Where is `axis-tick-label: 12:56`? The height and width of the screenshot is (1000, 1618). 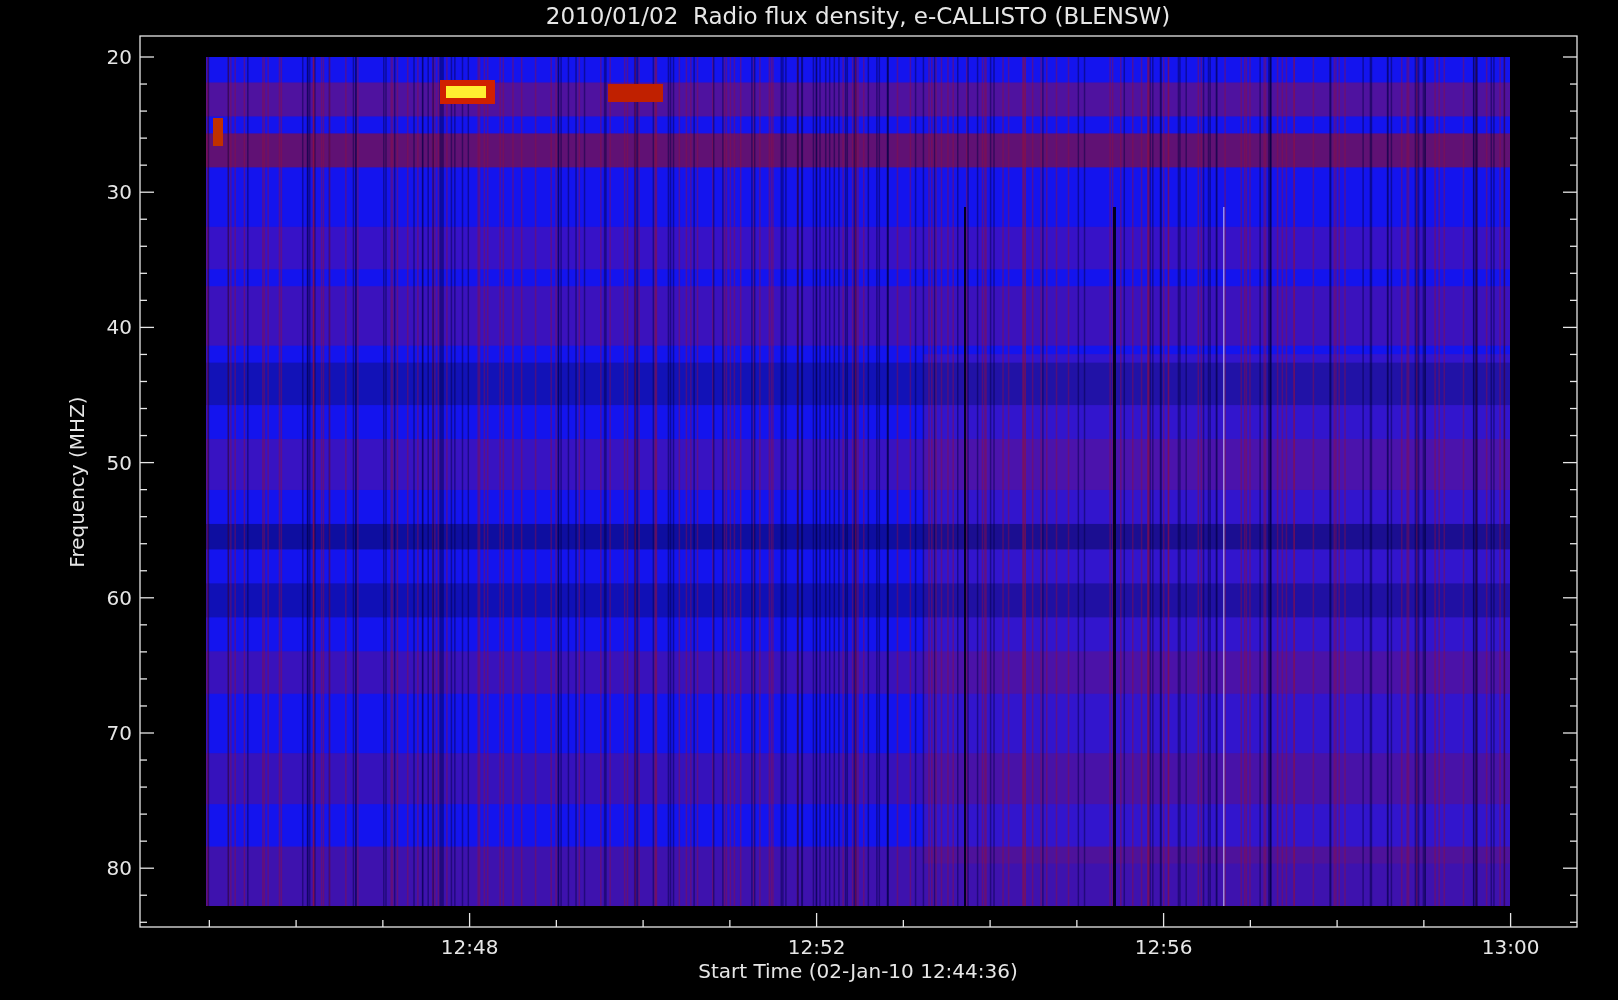 axis-tick-label: 12:56 is located at coordinates (1163, 947).